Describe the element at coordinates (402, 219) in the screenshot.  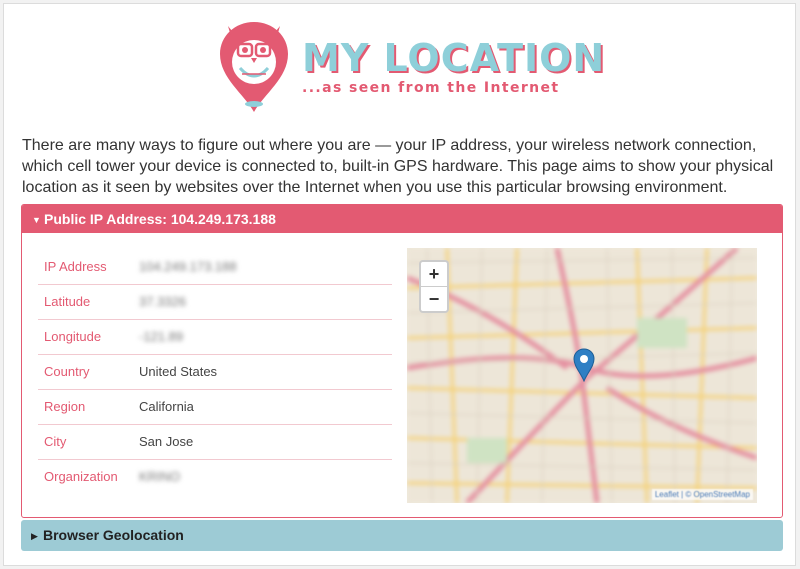
I see `public-ip-panel-header: ▼ Public IP Address: 104.249.173.188` at that location.